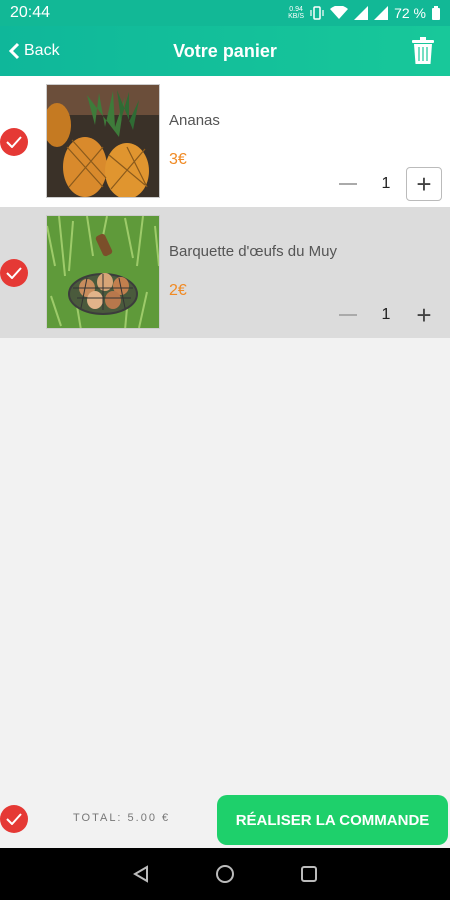 The width and height of the screenshot is (450, 900). I want to click on select-all-checkbox, so click(14, 819).